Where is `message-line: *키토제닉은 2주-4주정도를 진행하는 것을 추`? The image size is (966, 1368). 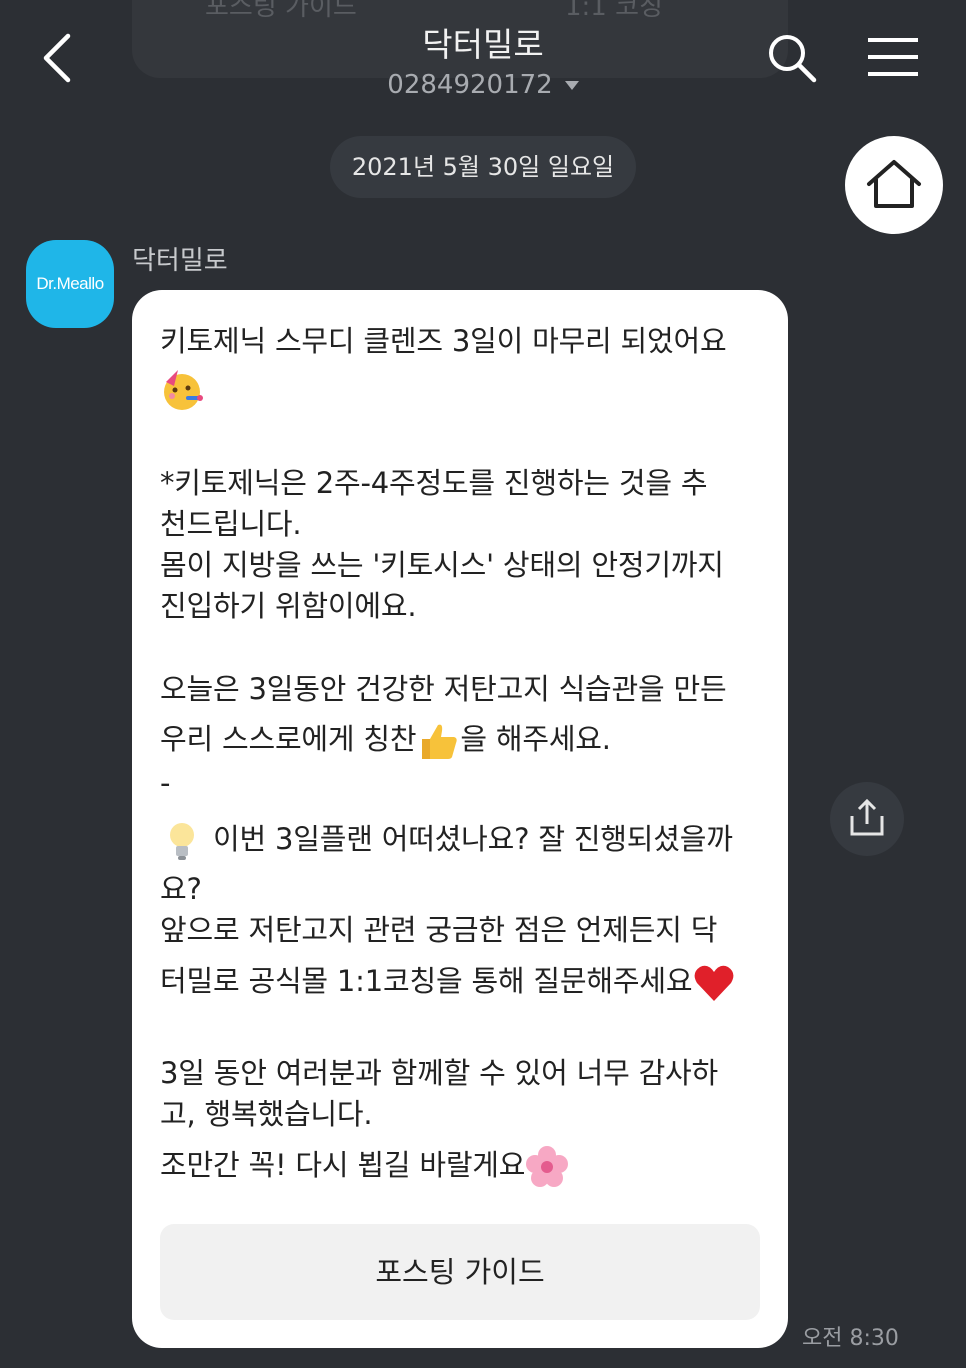 message-line: *키토제닉은 2주-4주정도를 진행하는 것을 추 is located at coordinates (434, 483).